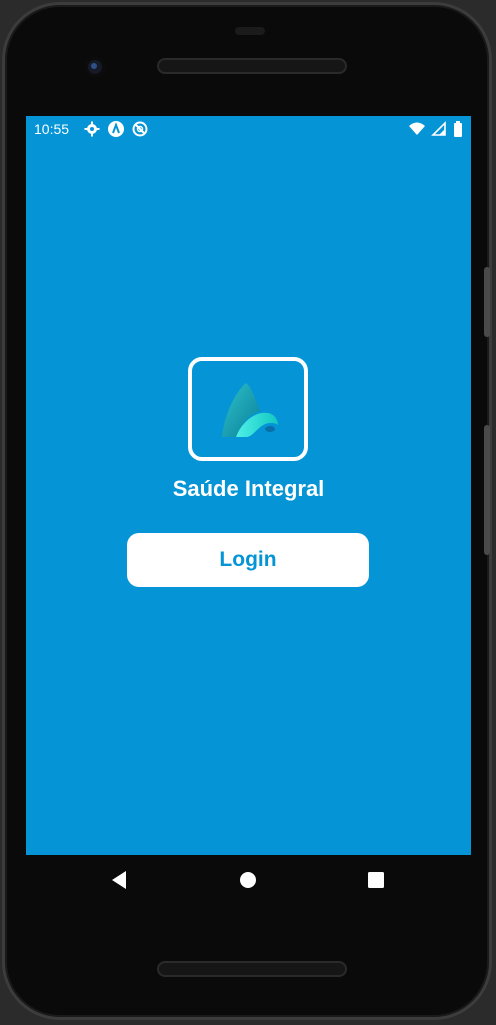  What do you see at coordinates (252, 66) in the screenshot?
I see `top-speaker` at bounding box center [252, 66].